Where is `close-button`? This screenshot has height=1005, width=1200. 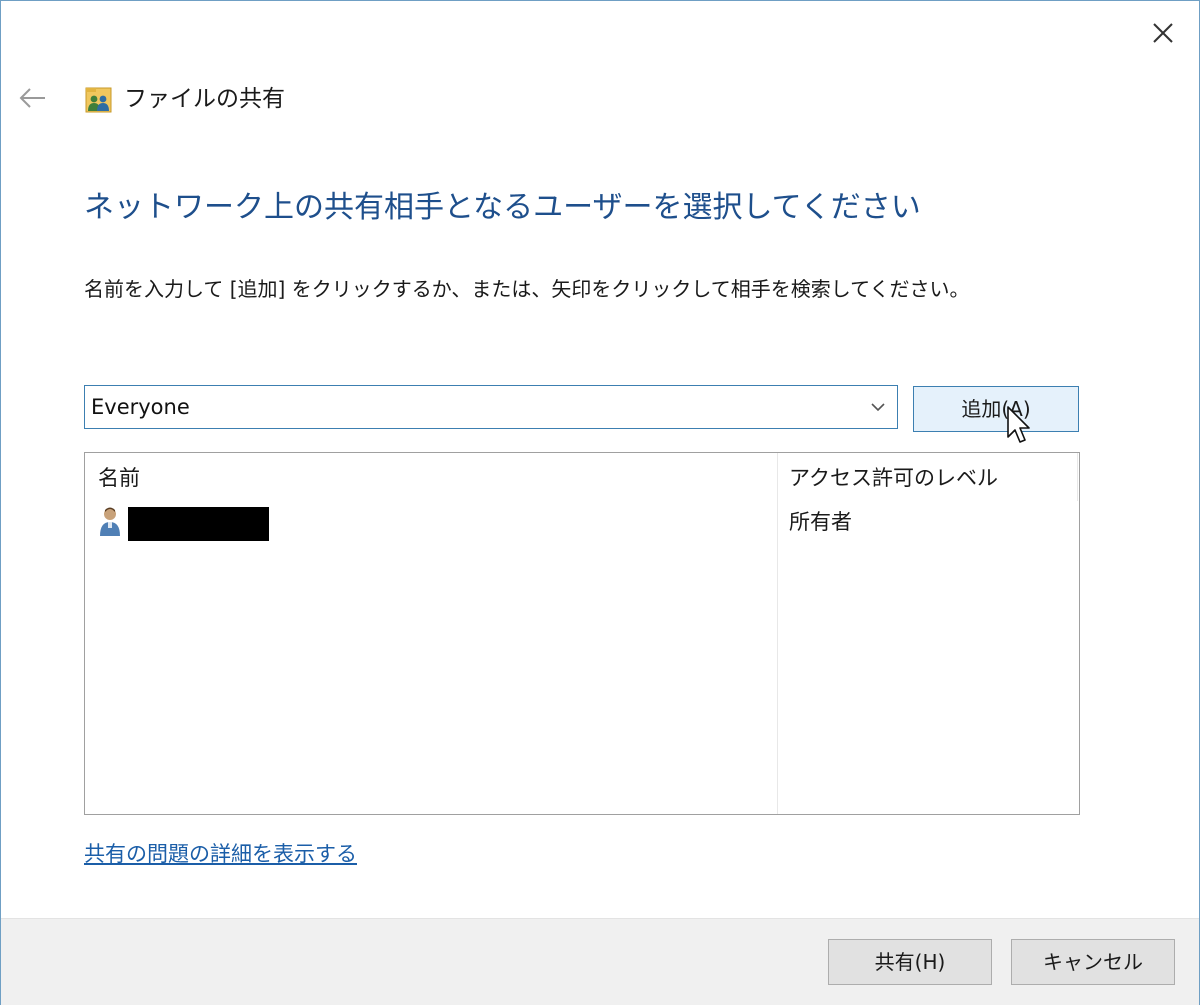
close-button is located at coordinates (1163, 33).